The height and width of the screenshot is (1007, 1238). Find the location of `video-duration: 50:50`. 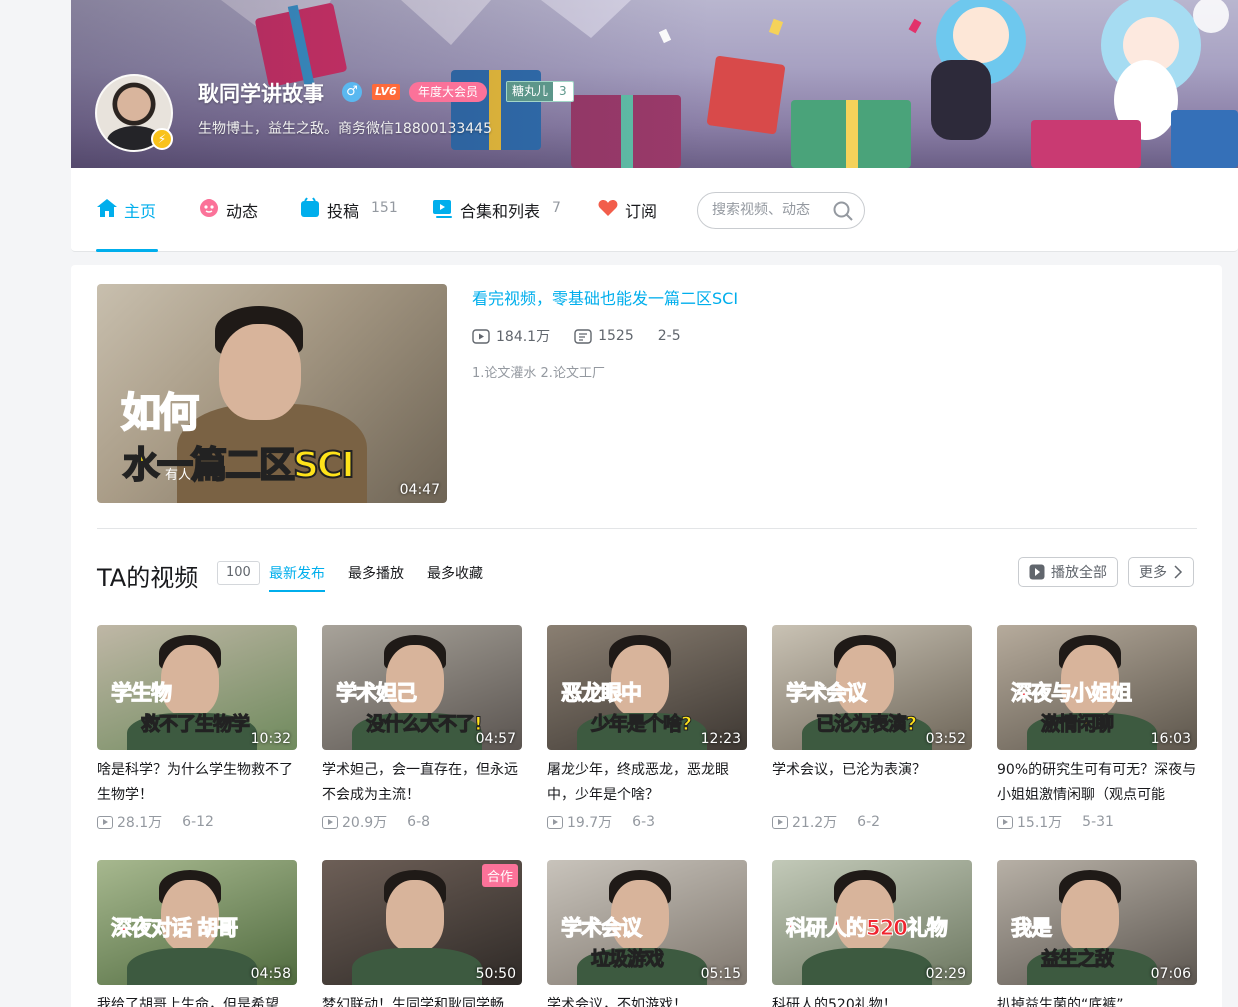

video-duration: 50:50 is located at coordinates (495, 974).